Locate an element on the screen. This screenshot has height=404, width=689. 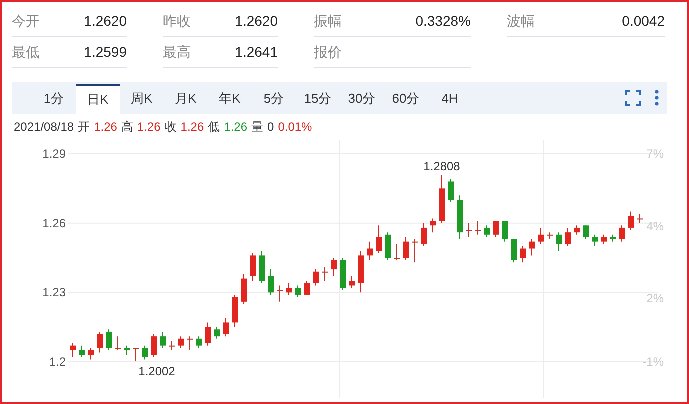
quote-label: 收 is located at coordinates (170, 127).